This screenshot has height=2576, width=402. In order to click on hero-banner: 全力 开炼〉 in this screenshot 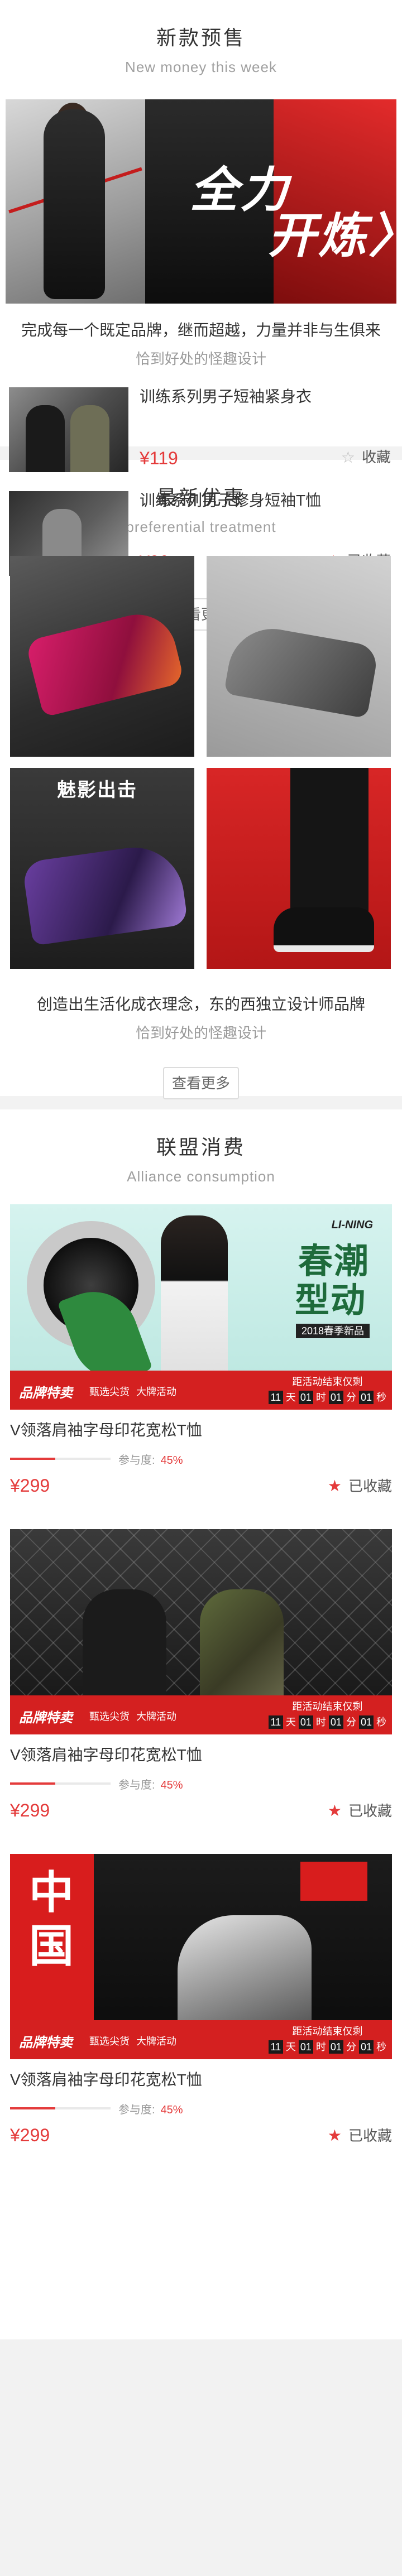, I will do `click(201, 201)`.